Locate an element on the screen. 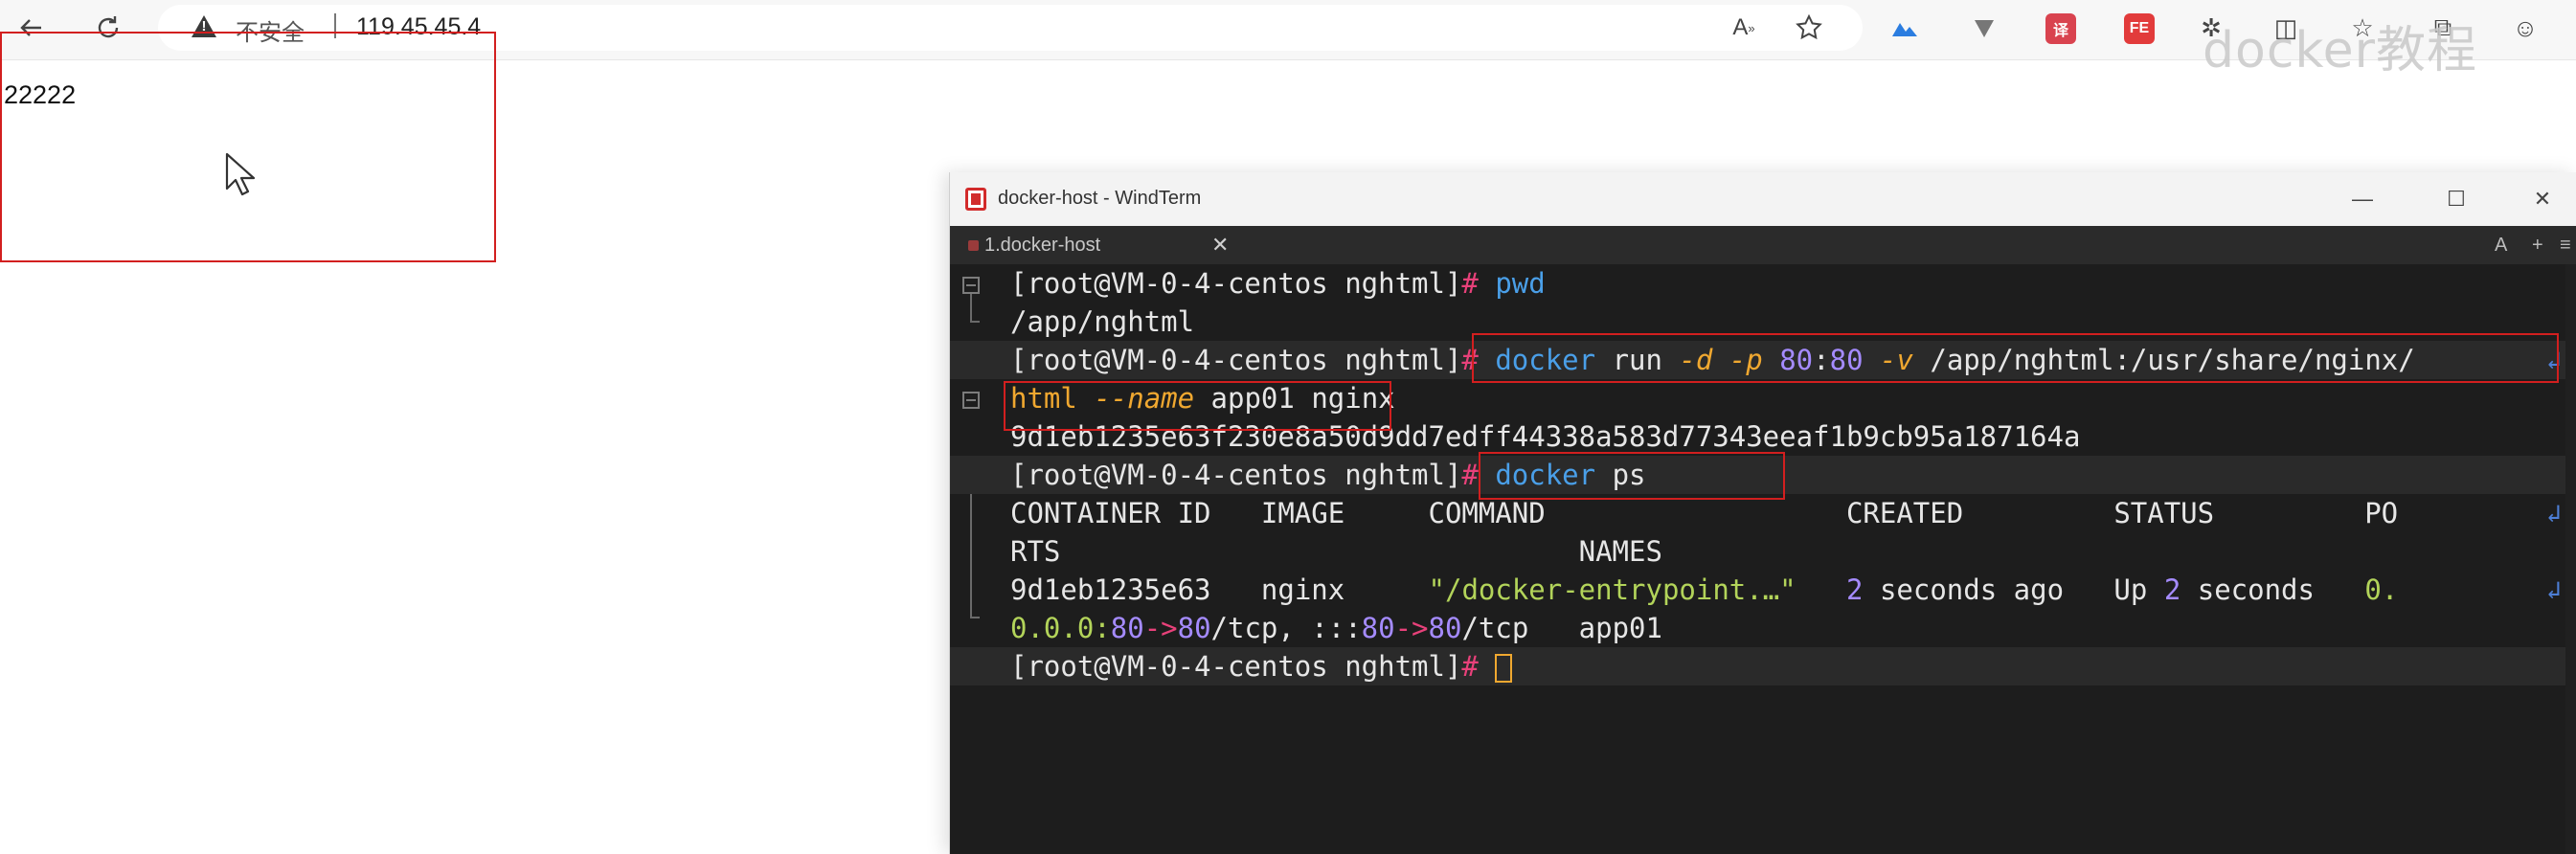 Image resolution: width=2576 pixels, height=854 pixels. mouse-cursor-icon is located at coordinates (240, 176).